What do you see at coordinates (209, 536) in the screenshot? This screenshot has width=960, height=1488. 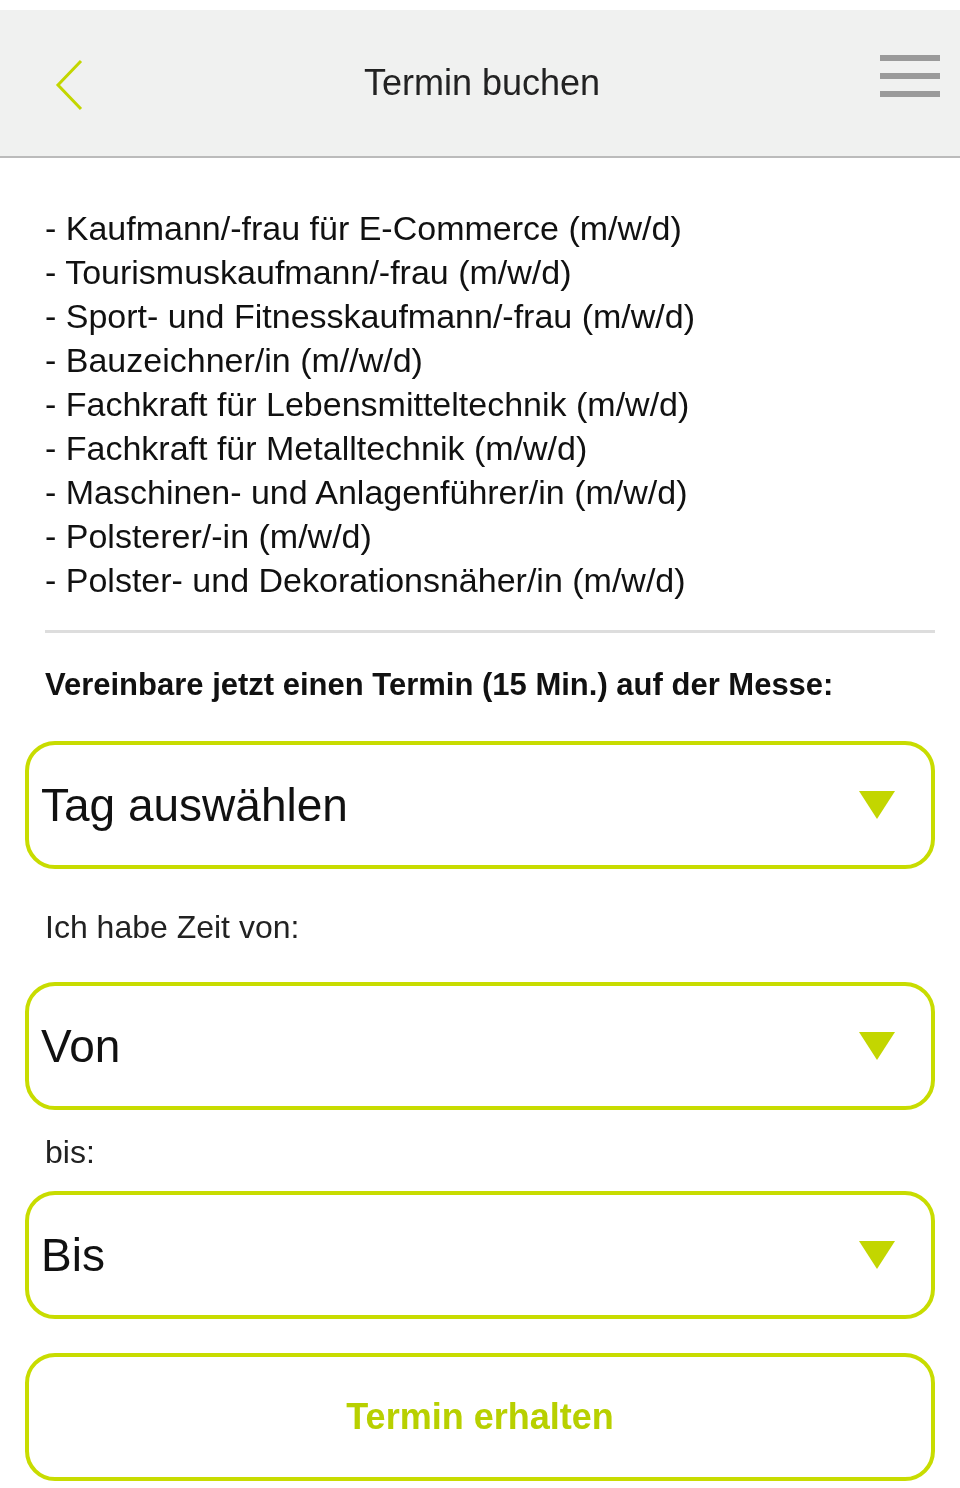 I see `profession-item: - Polsterer/-in (m/w/d)` at bounding box center [209, 536].